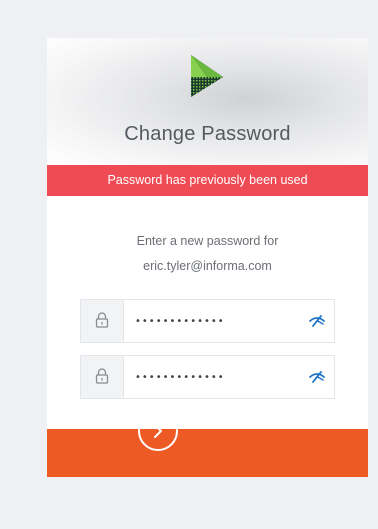 The height and width of the screenshot is (529, 378). I want to click on submit-button, so click(158, 431).